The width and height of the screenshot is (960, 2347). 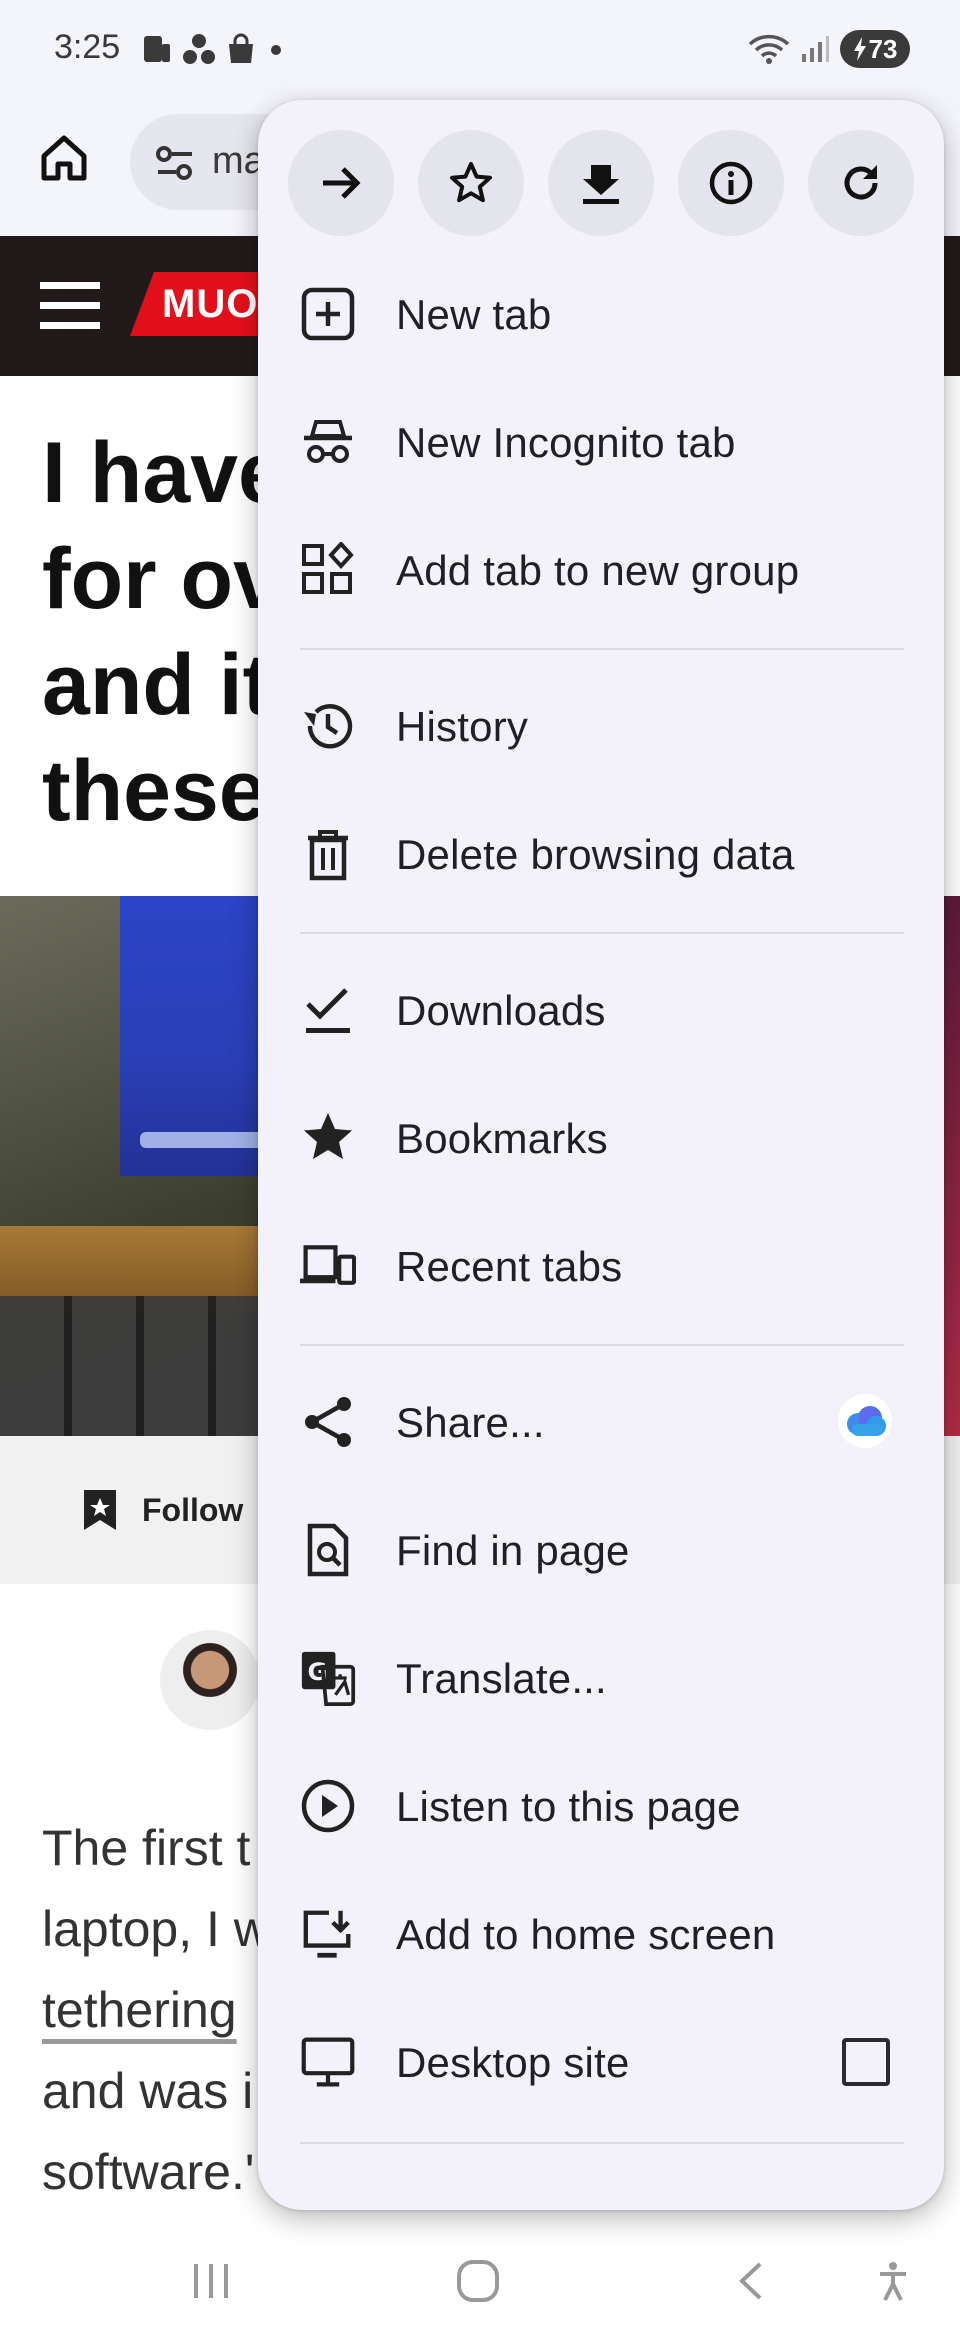 What do you see at coordinates (328, 2062) in the screenshot?
I see `desktop-icon` at bounding box center [328, 2062].